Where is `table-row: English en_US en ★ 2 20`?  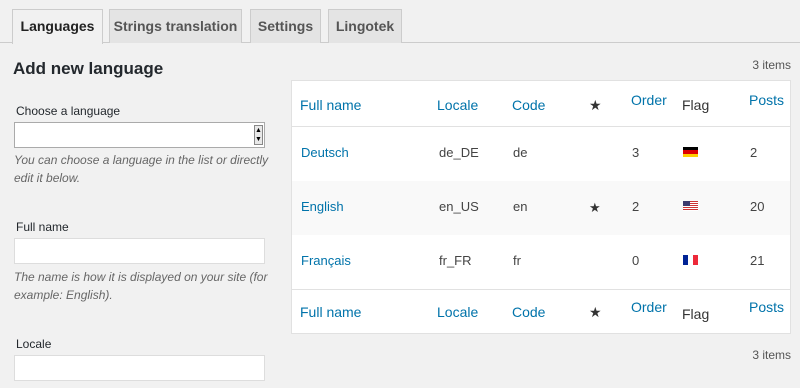 table-row: English en_US en ★ 2 20 is located at coordinates (541, 208).